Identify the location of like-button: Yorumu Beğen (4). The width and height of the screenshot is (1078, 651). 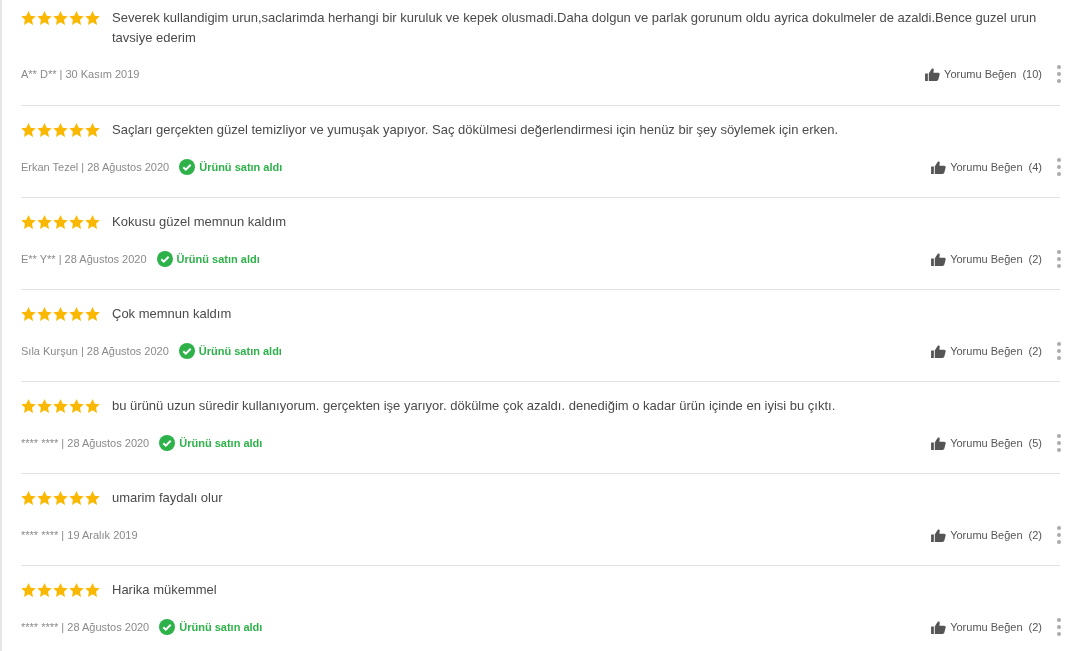
(986, 167).